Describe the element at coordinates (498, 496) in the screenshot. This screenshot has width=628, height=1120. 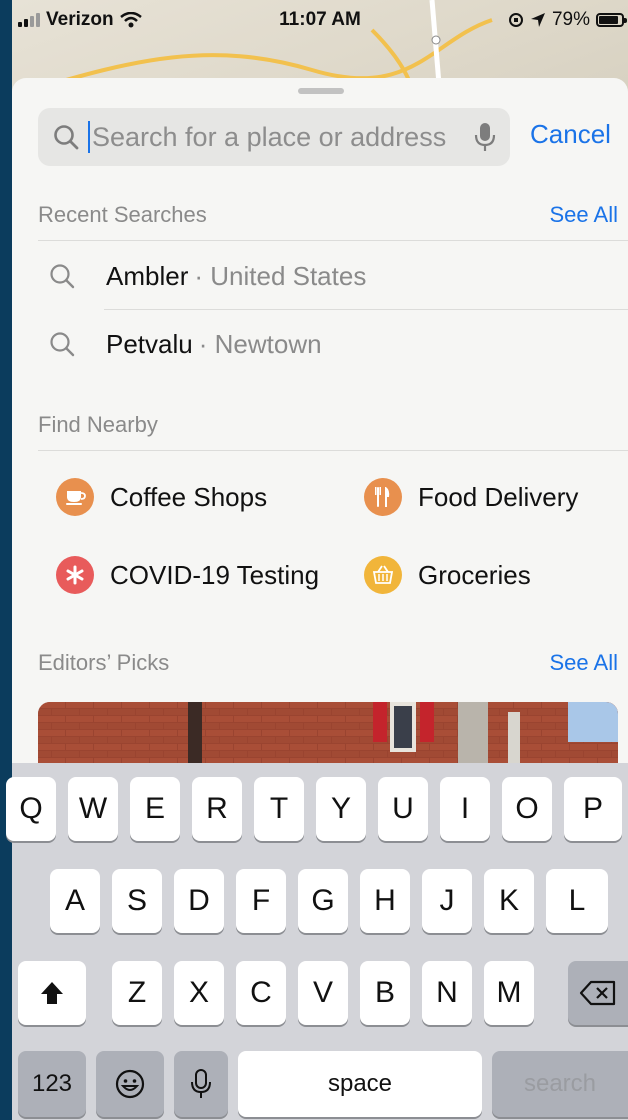
I see `nearby-label: Food Delivery` at that location.